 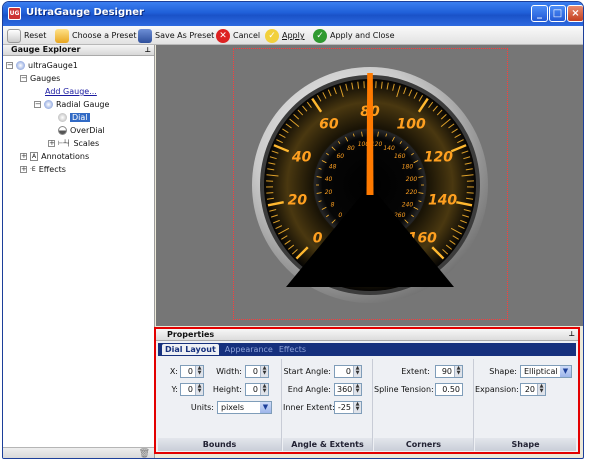 What do you see at coordinates (144, 453) in the screenshot?
I see `delete-trash-icon: 🗑` at bounding box center [144, 453].